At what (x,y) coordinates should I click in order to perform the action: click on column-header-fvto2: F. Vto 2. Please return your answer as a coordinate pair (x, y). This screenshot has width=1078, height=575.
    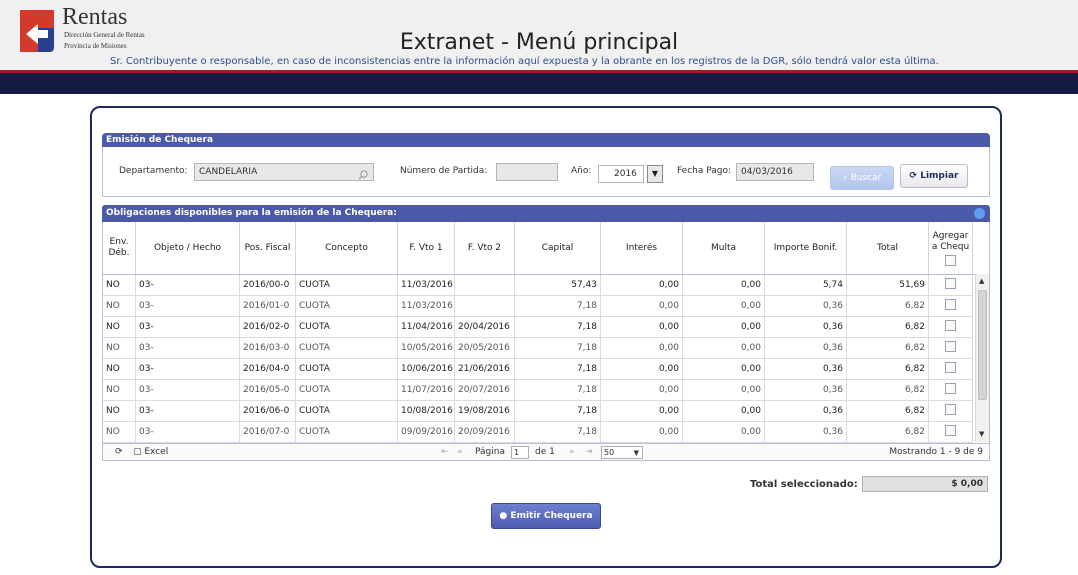
    Looking at the image, I should click on (485, 248).